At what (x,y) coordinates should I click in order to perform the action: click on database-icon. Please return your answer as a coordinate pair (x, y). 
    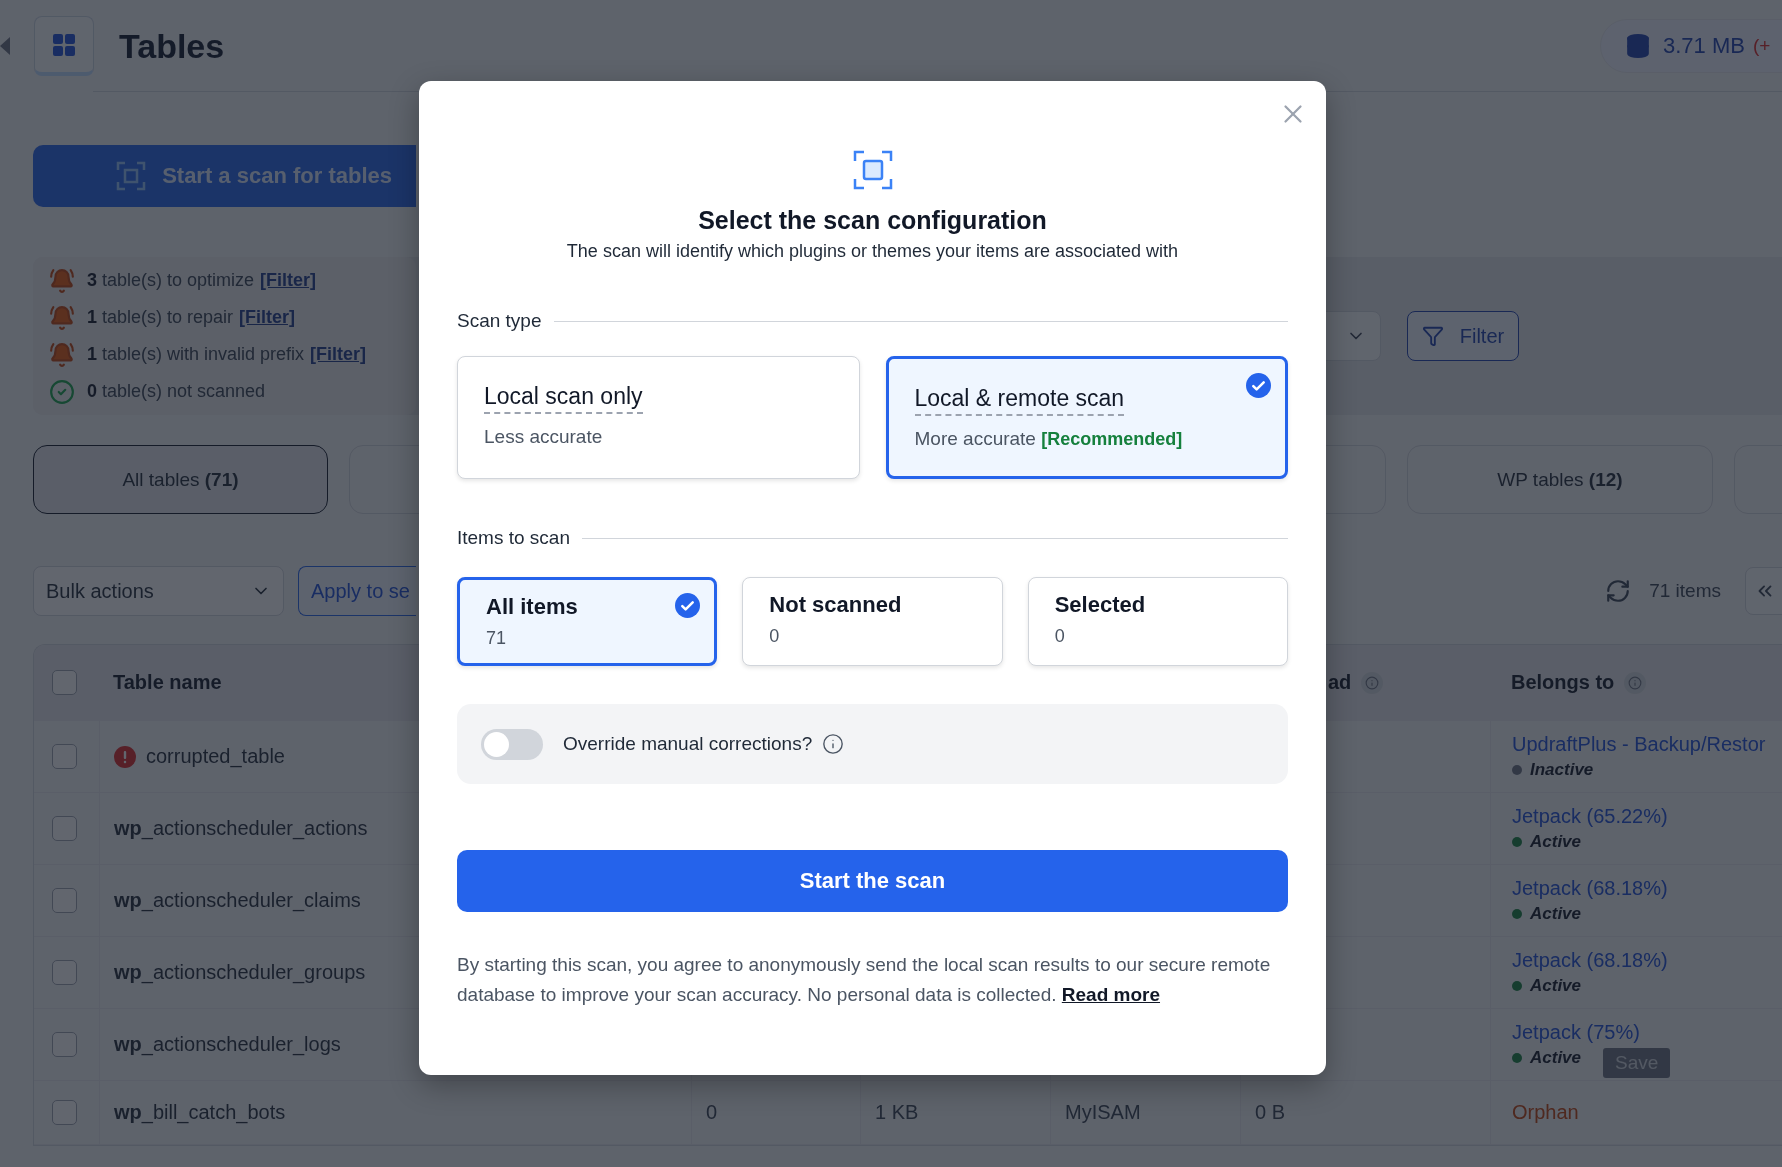
    Looking at the image, I should click on (1638, 46).